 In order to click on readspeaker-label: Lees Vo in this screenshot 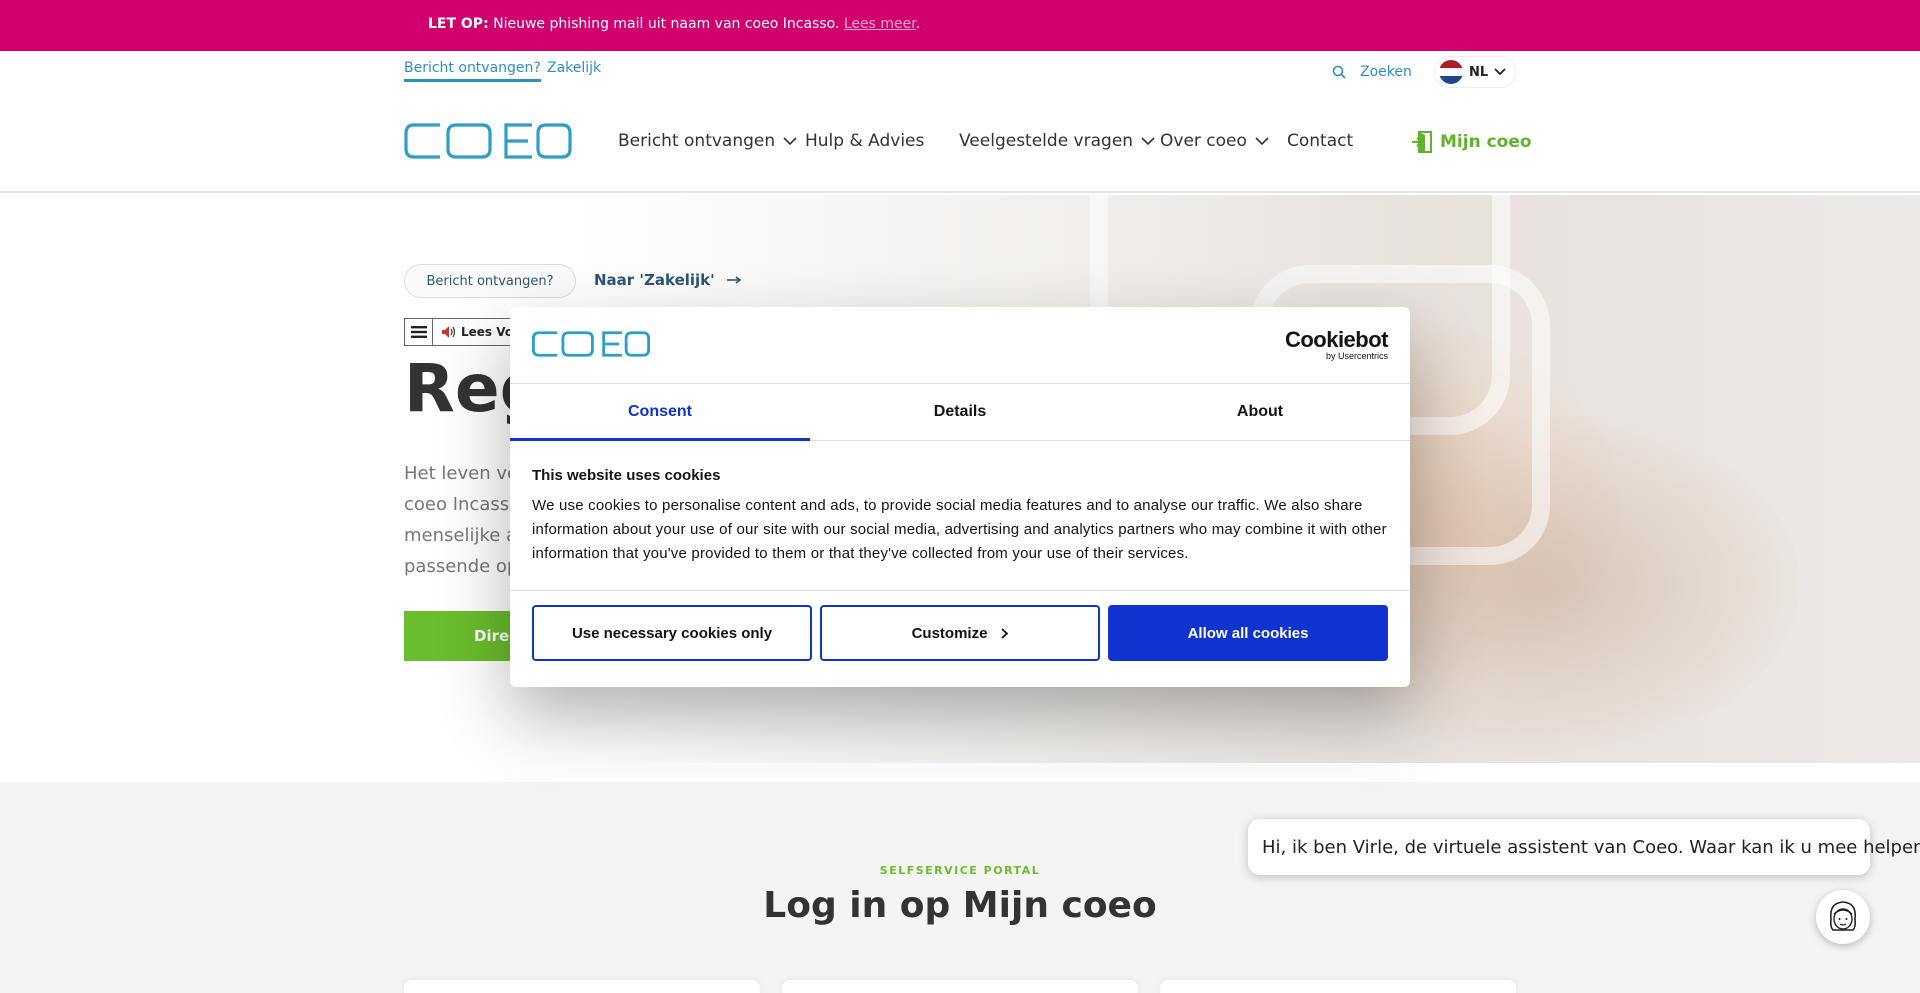, I will do `click(487, 332)`.